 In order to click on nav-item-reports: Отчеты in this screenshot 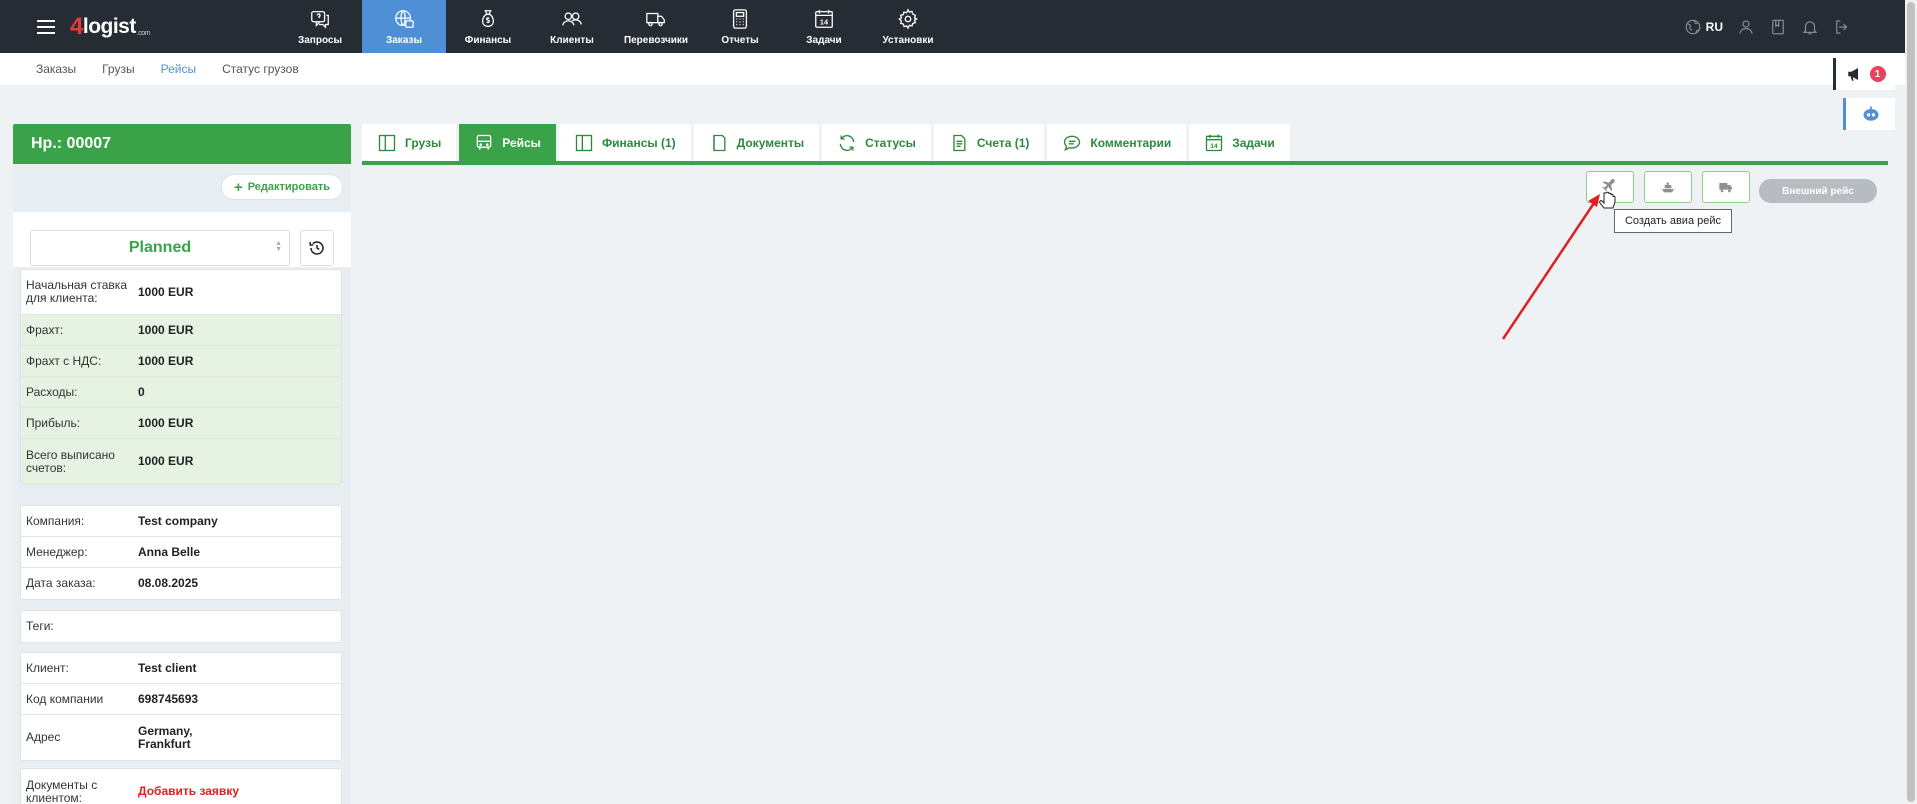, I will do `click(740, 26)`.